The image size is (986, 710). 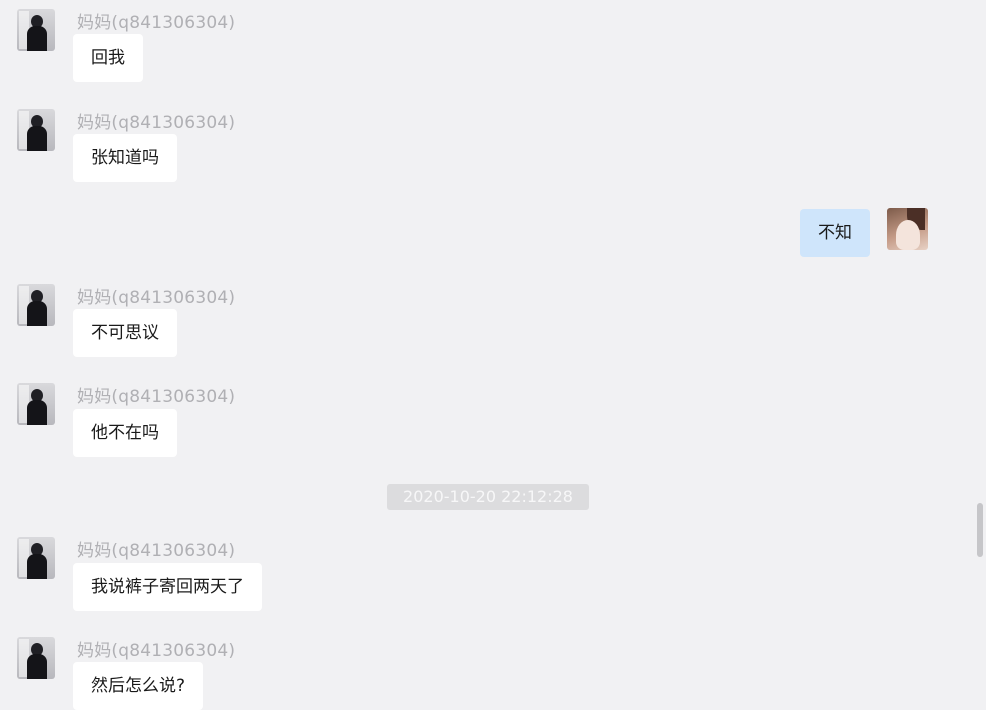 I want to click on message-bubble: 回我, so click(x=108, y=58).